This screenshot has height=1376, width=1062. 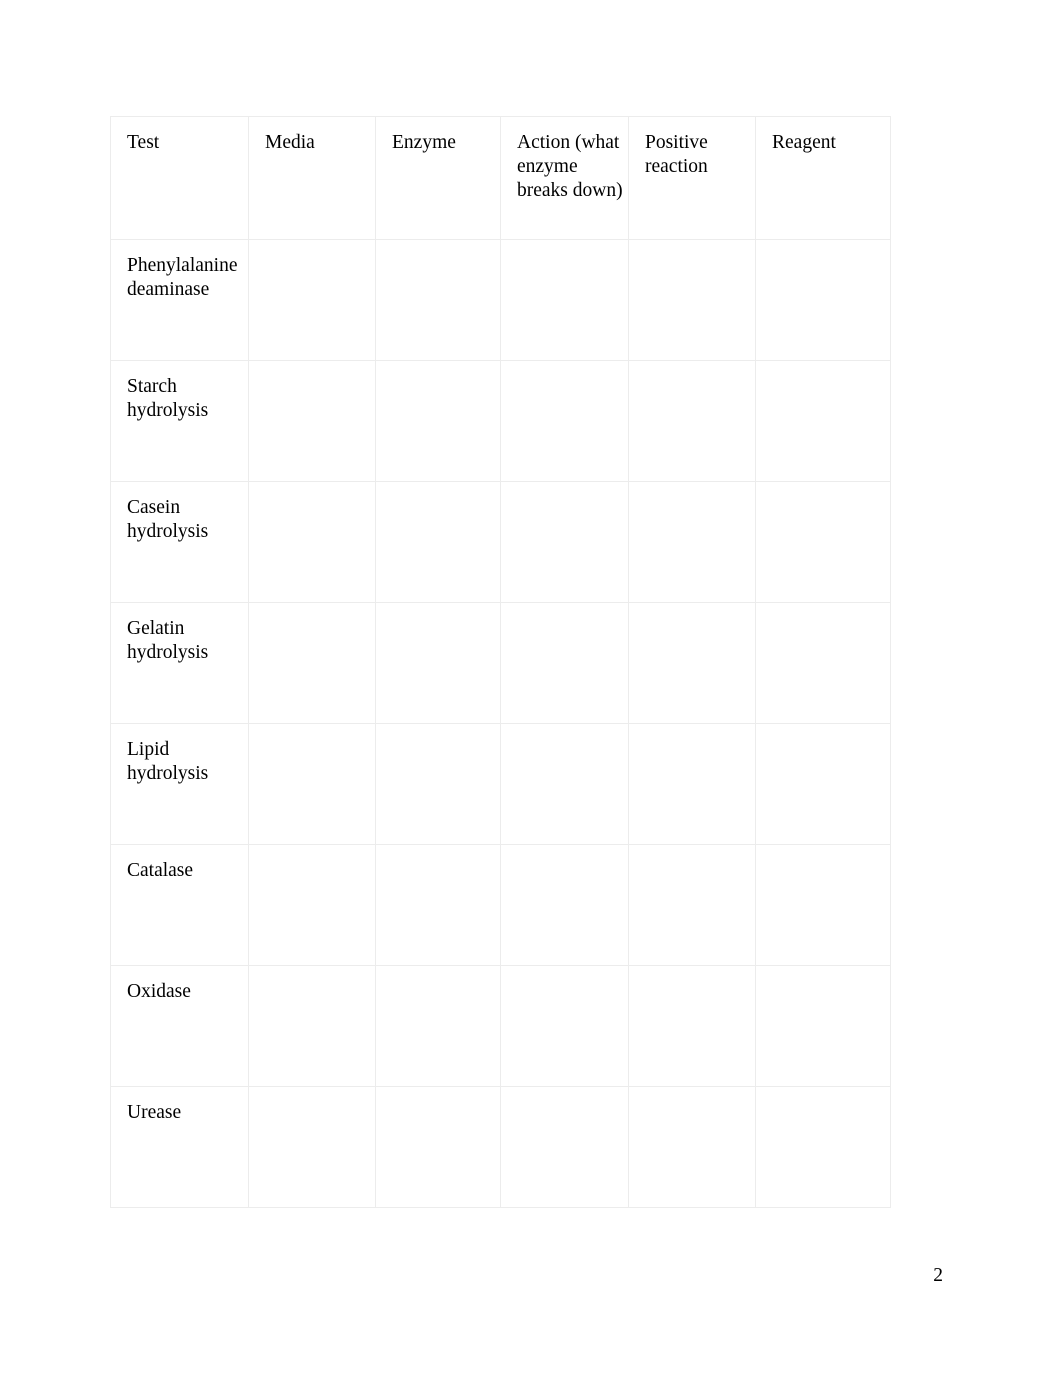 I want to click on cell-test-label: Starch hydrolysis, so click(x=168, y=398).